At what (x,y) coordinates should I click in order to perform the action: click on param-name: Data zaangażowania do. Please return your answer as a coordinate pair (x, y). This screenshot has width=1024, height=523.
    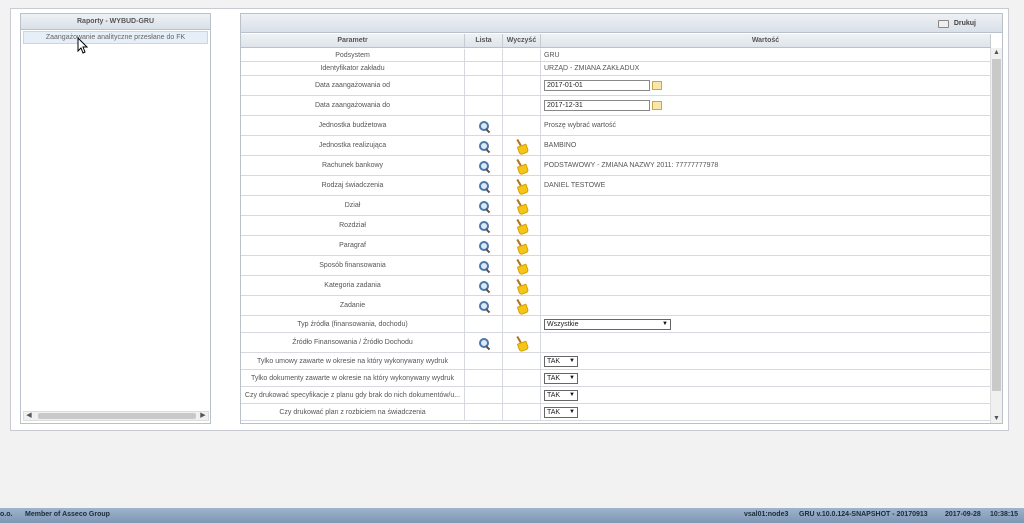
    Looking at the image, I should click on (353, 105).